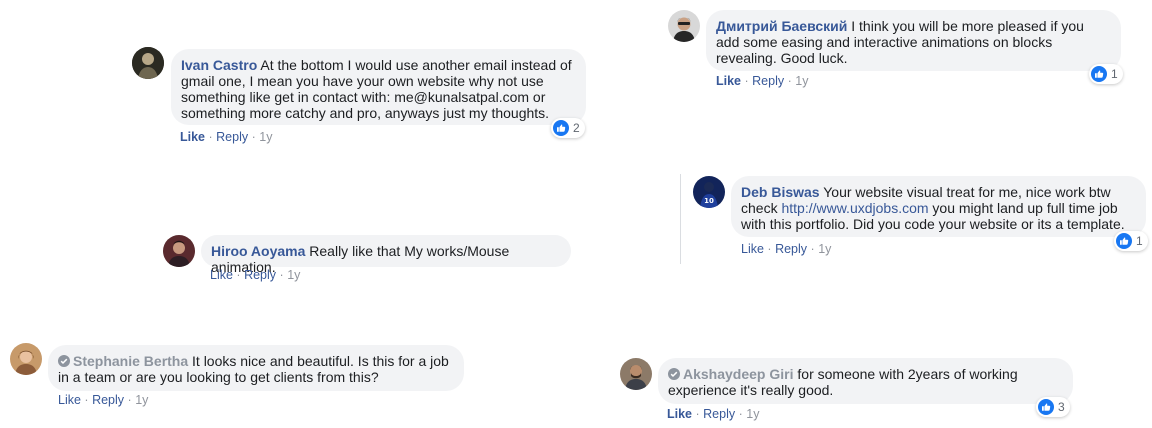 The image size is (1152, 428). I want to click on reaction-badge: 3, so click(1053, 407).